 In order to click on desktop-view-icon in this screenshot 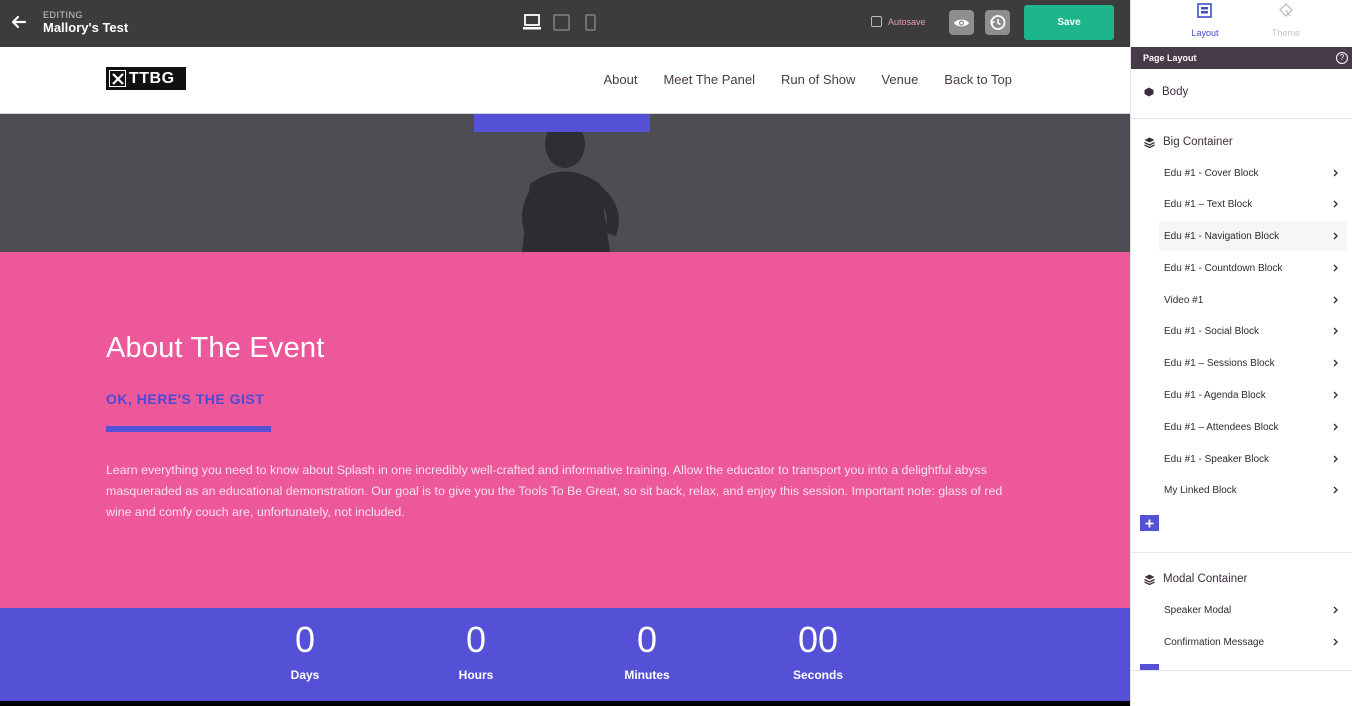, I will do `click(532, 25)`.